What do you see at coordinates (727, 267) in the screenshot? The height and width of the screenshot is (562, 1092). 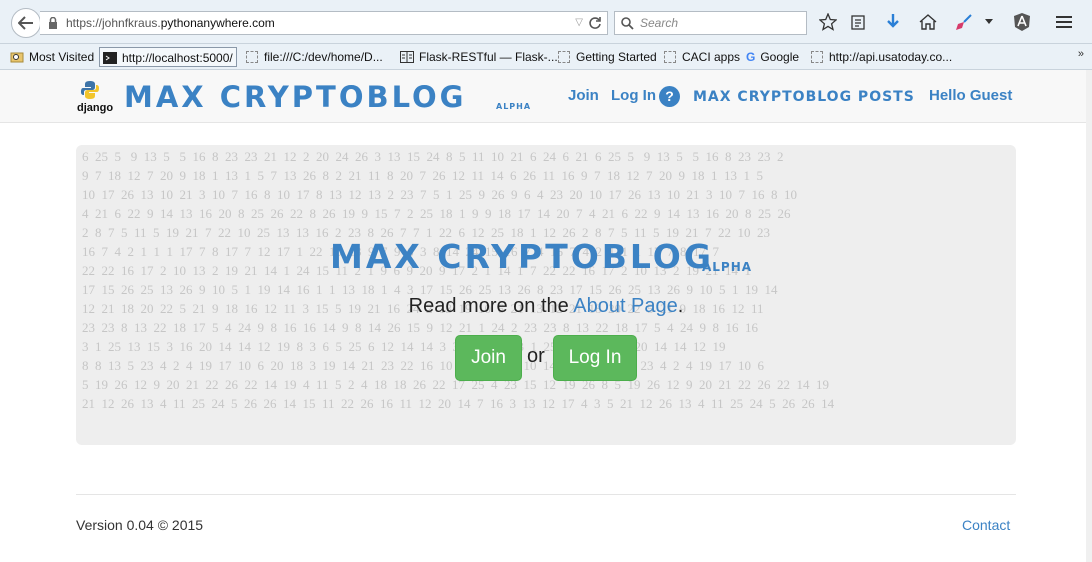 I see `hero-alpha-label: ALPHA` at bounding box center [727, 267].